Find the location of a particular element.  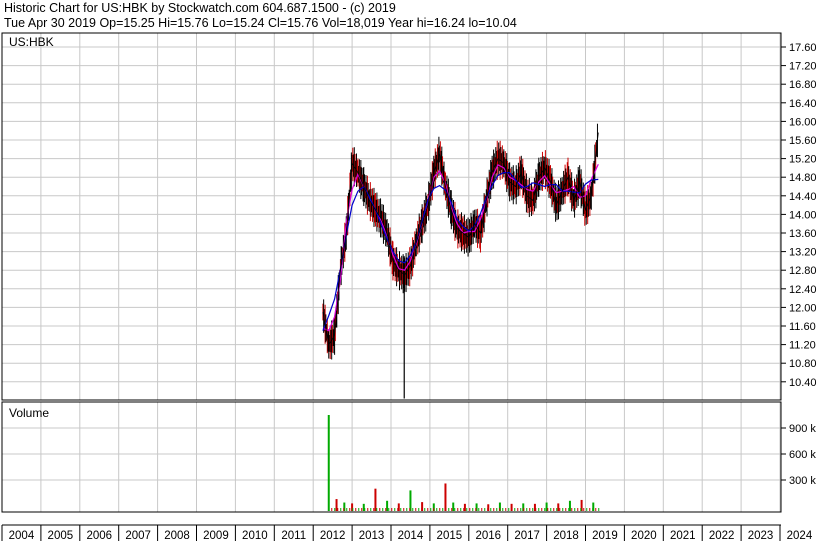

year-label: 2009 is located at coordinates (216, 536).